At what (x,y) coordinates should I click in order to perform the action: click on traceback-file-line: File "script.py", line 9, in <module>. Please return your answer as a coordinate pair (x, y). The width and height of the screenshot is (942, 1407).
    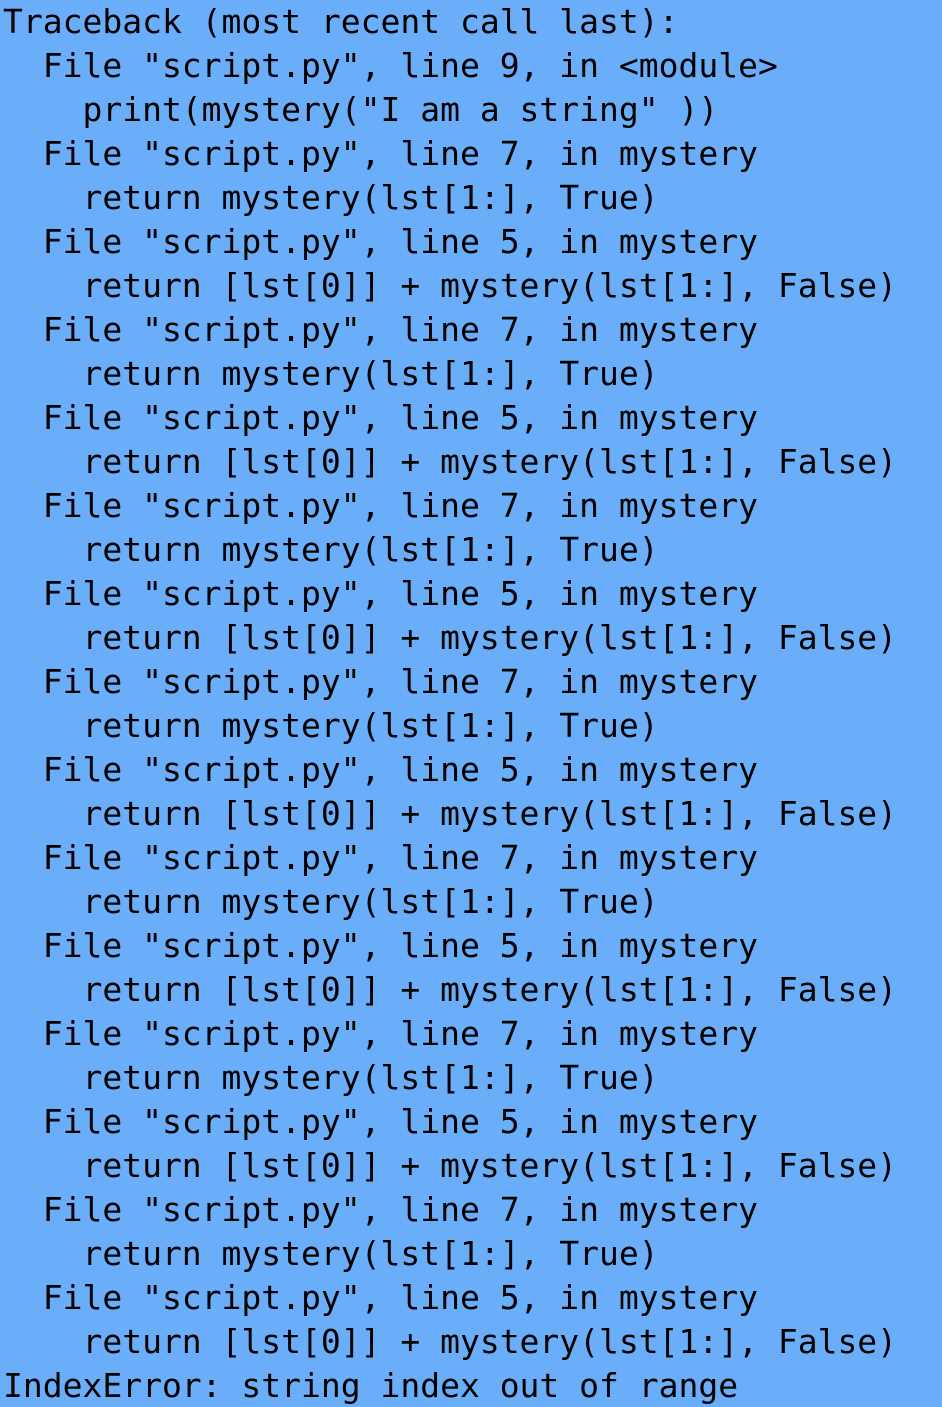
    Looking at the image, I should click on (390, 65).